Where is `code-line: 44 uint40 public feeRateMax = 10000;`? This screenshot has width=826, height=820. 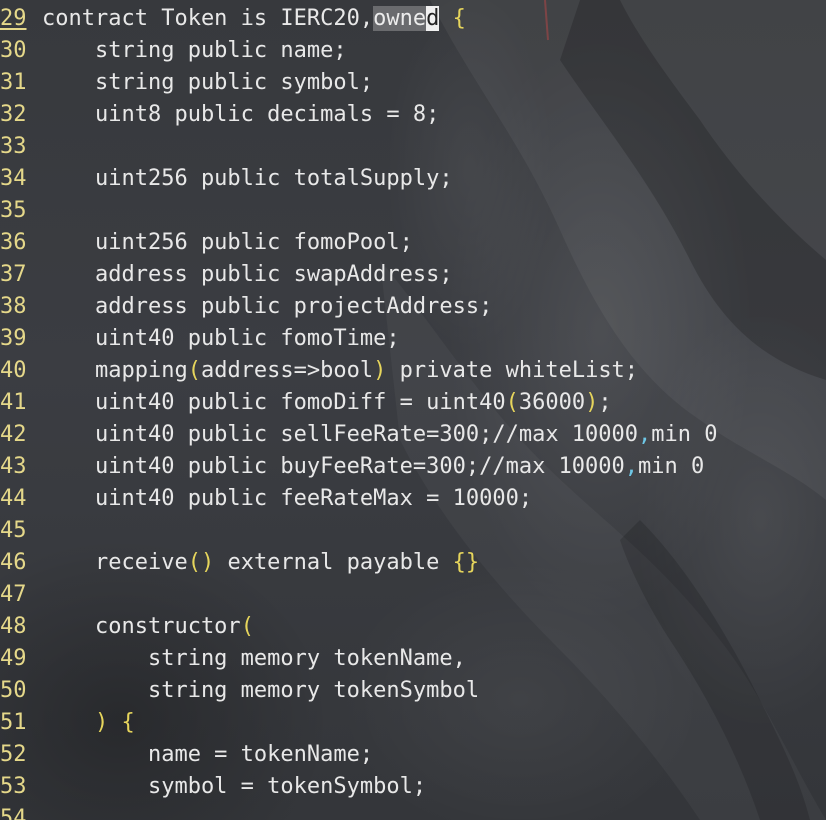 code-line: 44 uint40 public feeRateMax = 10000; is located at coordinates (359, 499).